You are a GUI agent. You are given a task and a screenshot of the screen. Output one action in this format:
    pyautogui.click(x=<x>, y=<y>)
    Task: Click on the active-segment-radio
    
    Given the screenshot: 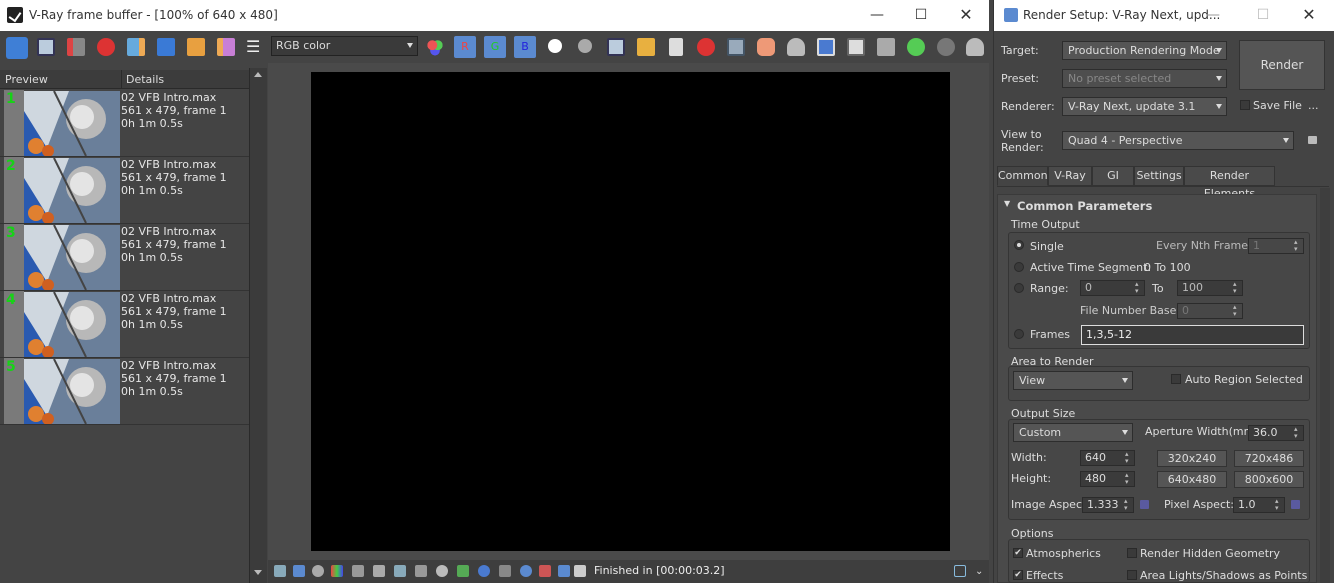 What is the action you would take?
    pyautogui.click(x=1019, y=267)
    